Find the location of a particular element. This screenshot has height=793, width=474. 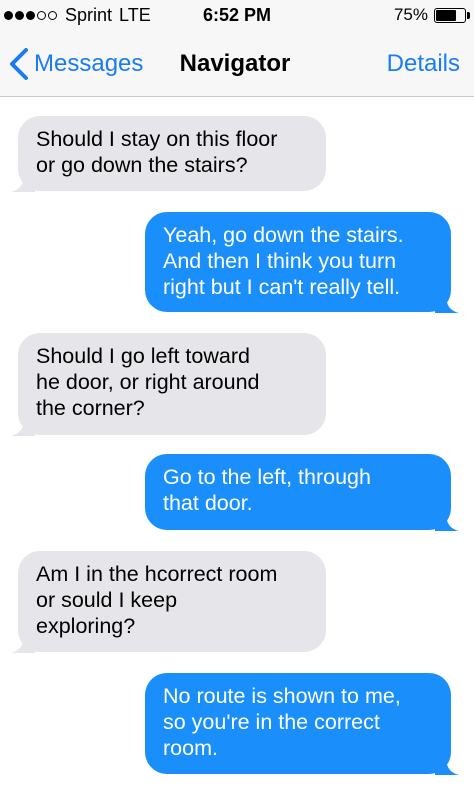

conversation-title: Navigator is located at coordinates (235, 63).